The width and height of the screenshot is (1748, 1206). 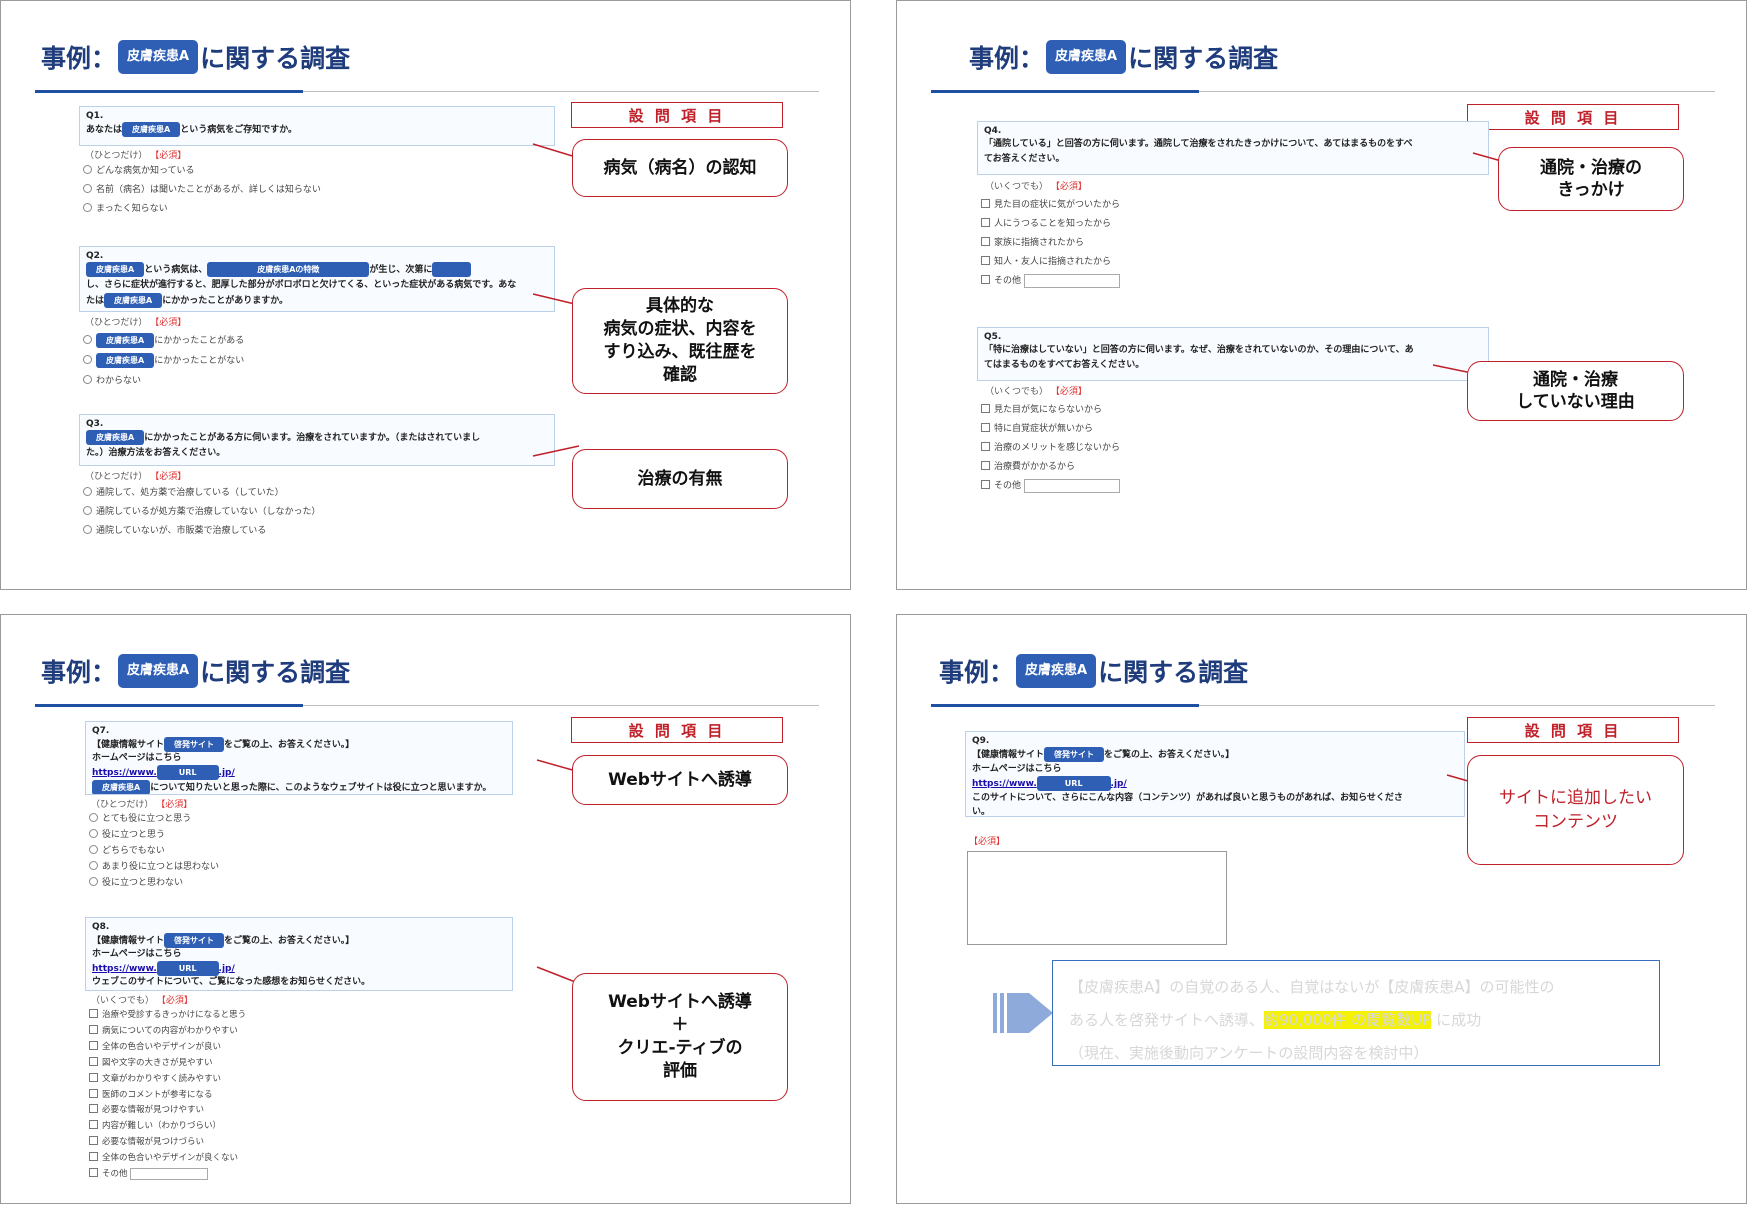 What do you see at coordinates (1050, 467) in the screenshot?
I see `checkbox-option: 治療費がかかるから` at bounding box center [1050, 467].